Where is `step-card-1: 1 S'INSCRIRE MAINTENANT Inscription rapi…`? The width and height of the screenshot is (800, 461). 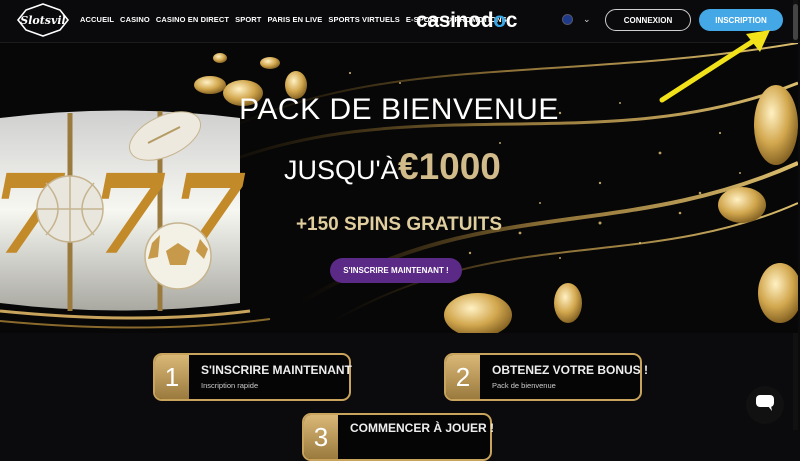
step-card-1: 1 S'INSCRIRE MAINTENANT Inscription rapi… is located at coordinates (252, 377).